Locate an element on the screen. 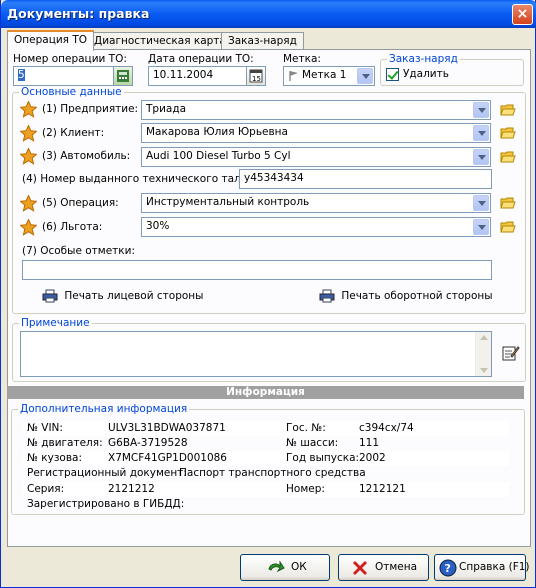  remark-legend: Примечание is located at coordinates (55, 323).